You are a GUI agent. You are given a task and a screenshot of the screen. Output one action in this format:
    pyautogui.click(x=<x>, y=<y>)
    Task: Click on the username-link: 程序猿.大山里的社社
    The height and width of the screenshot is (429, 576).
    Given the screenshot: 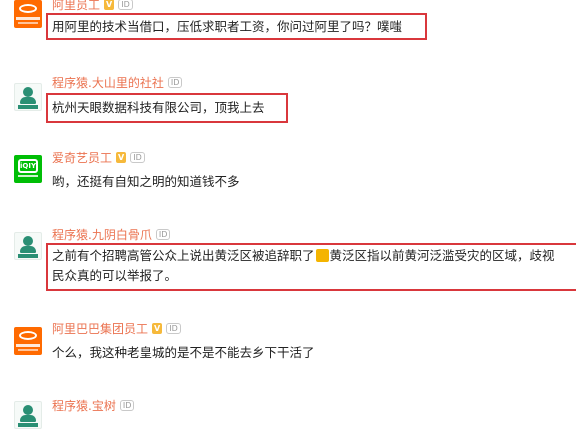 What is the action you would take?
    pyautogui.click(x=108, y=82)
    